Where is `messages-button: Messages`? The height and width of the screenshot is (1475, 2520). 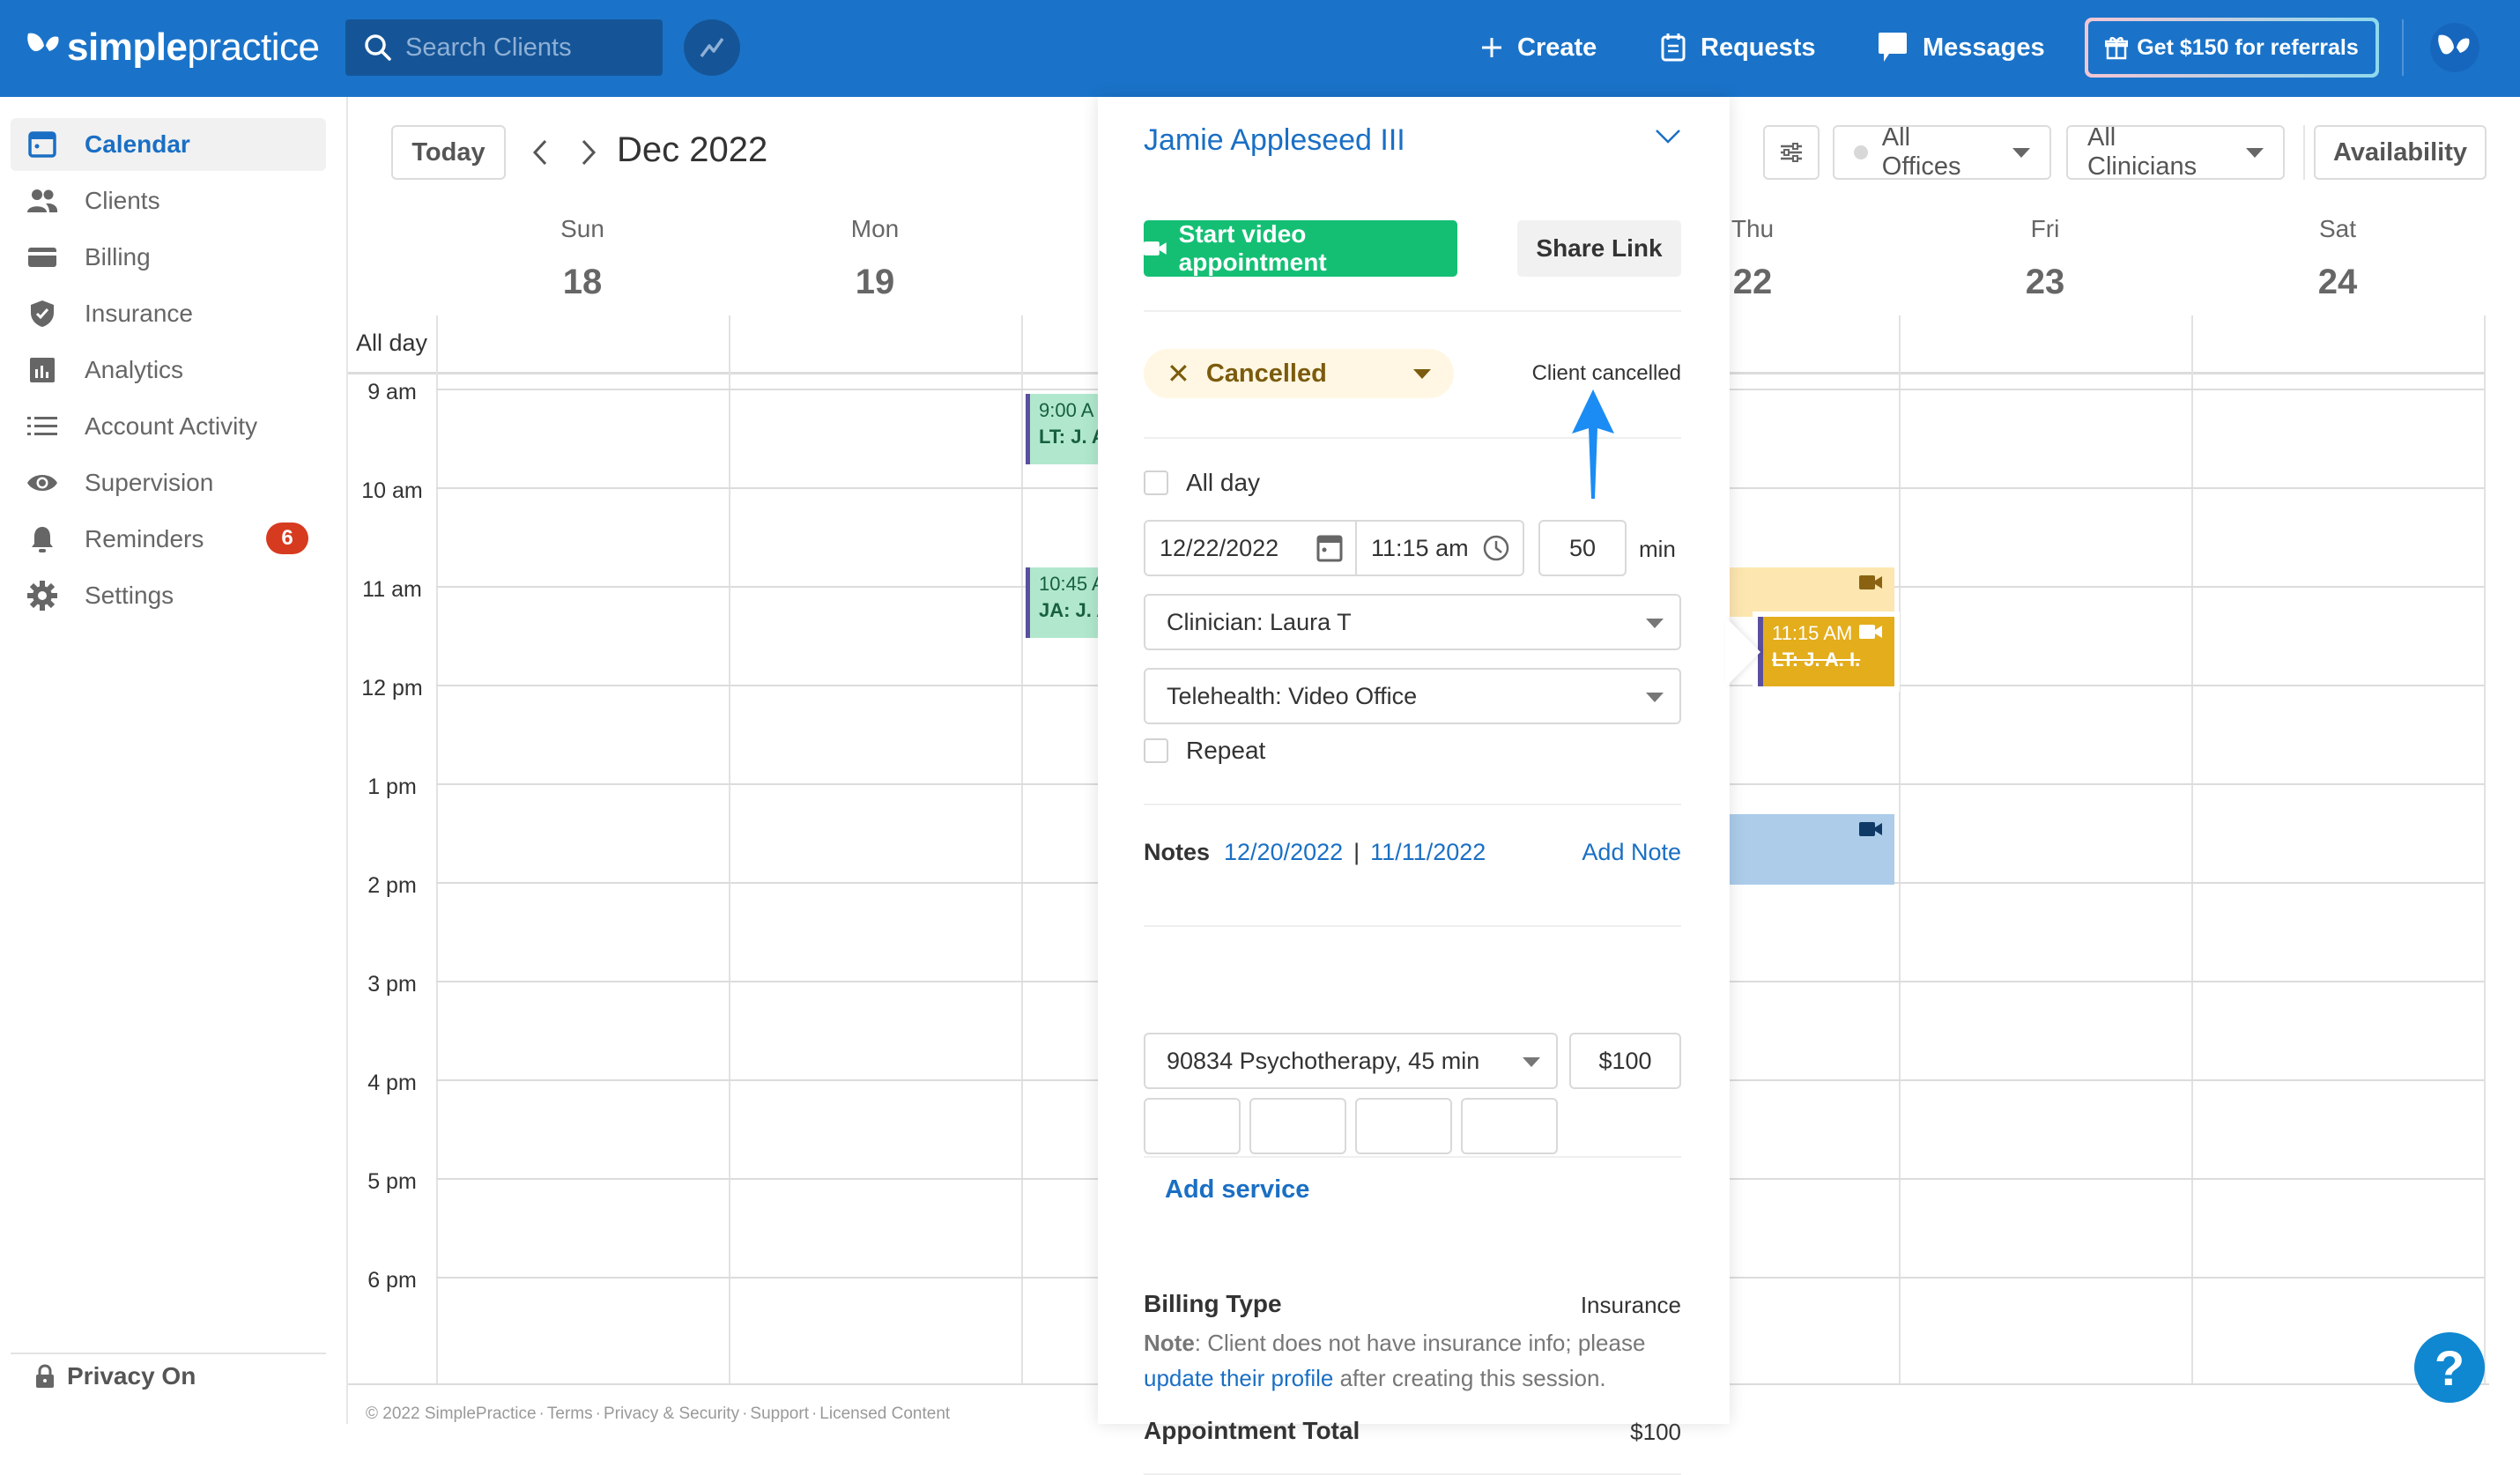 messages-button: Messages is located at coordinates (1961, 47).